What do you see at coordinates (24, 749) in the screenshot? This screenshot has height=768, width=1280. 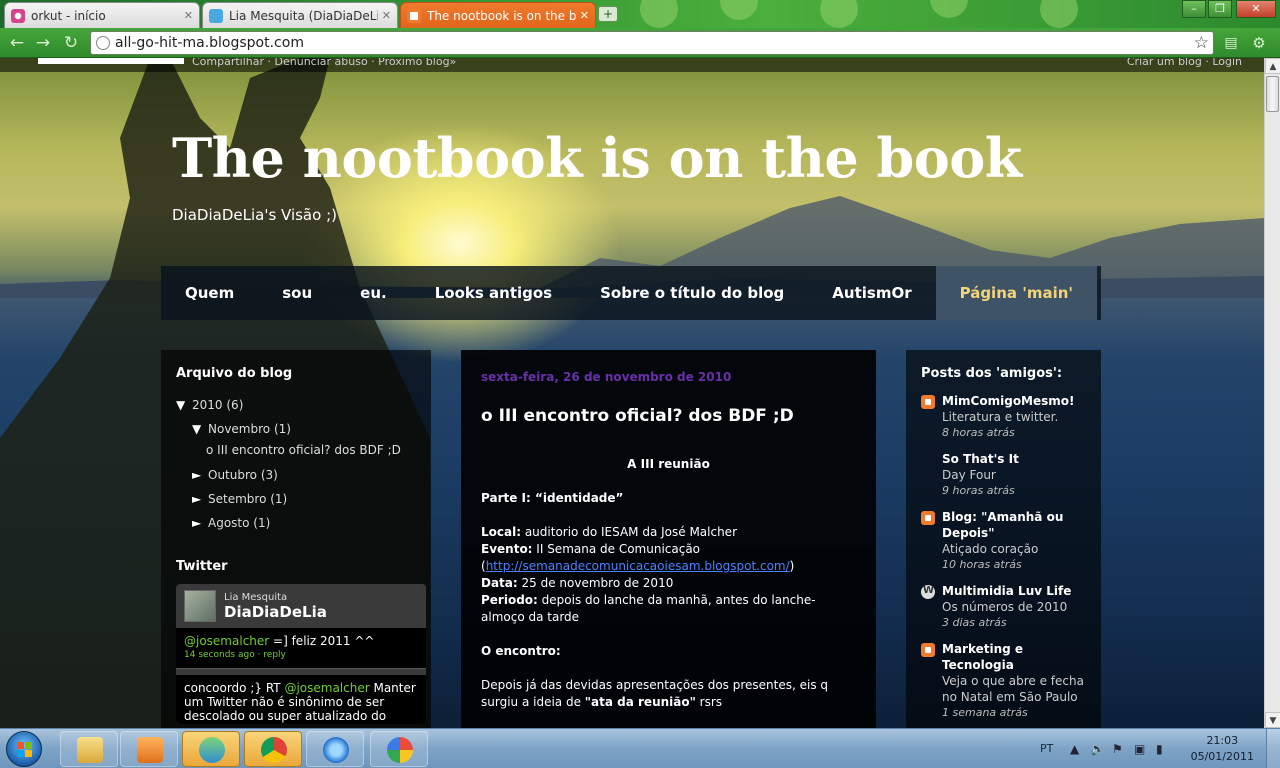 I see `start-button` at bounding box center [24, 749].